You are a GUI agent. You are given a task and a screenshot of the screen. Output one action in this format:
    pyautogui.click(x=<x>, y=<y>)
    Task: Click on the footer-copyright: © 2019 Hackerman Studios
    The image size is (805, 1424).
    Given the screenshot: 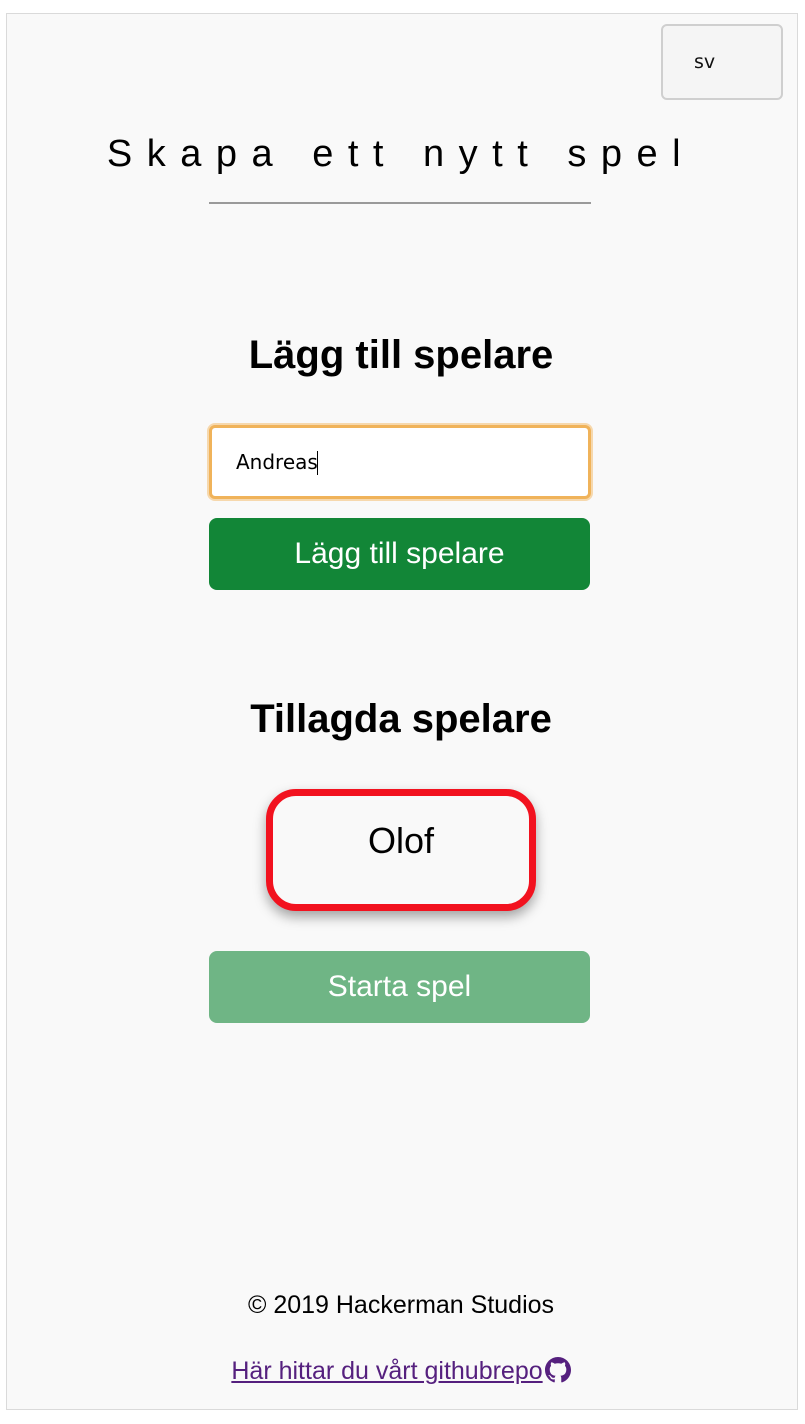 What is the action you would take?
    pyautogui.click(x=401, y=1305)
    